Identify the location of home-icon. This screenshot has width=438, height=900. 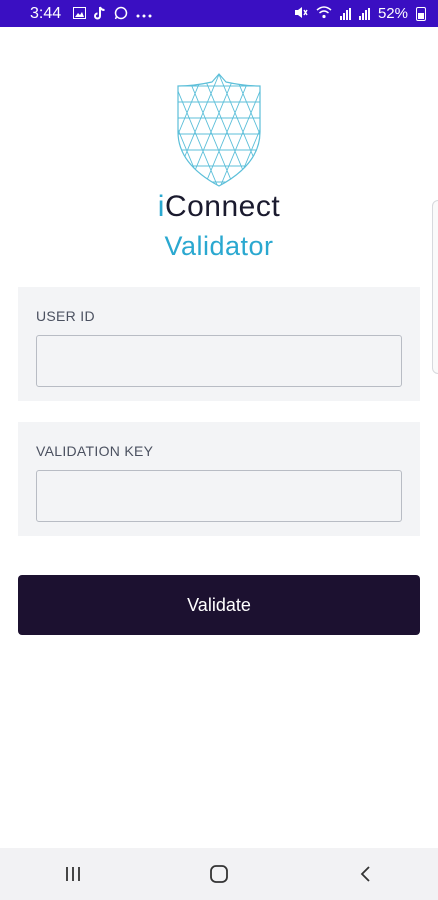
(219, 874).